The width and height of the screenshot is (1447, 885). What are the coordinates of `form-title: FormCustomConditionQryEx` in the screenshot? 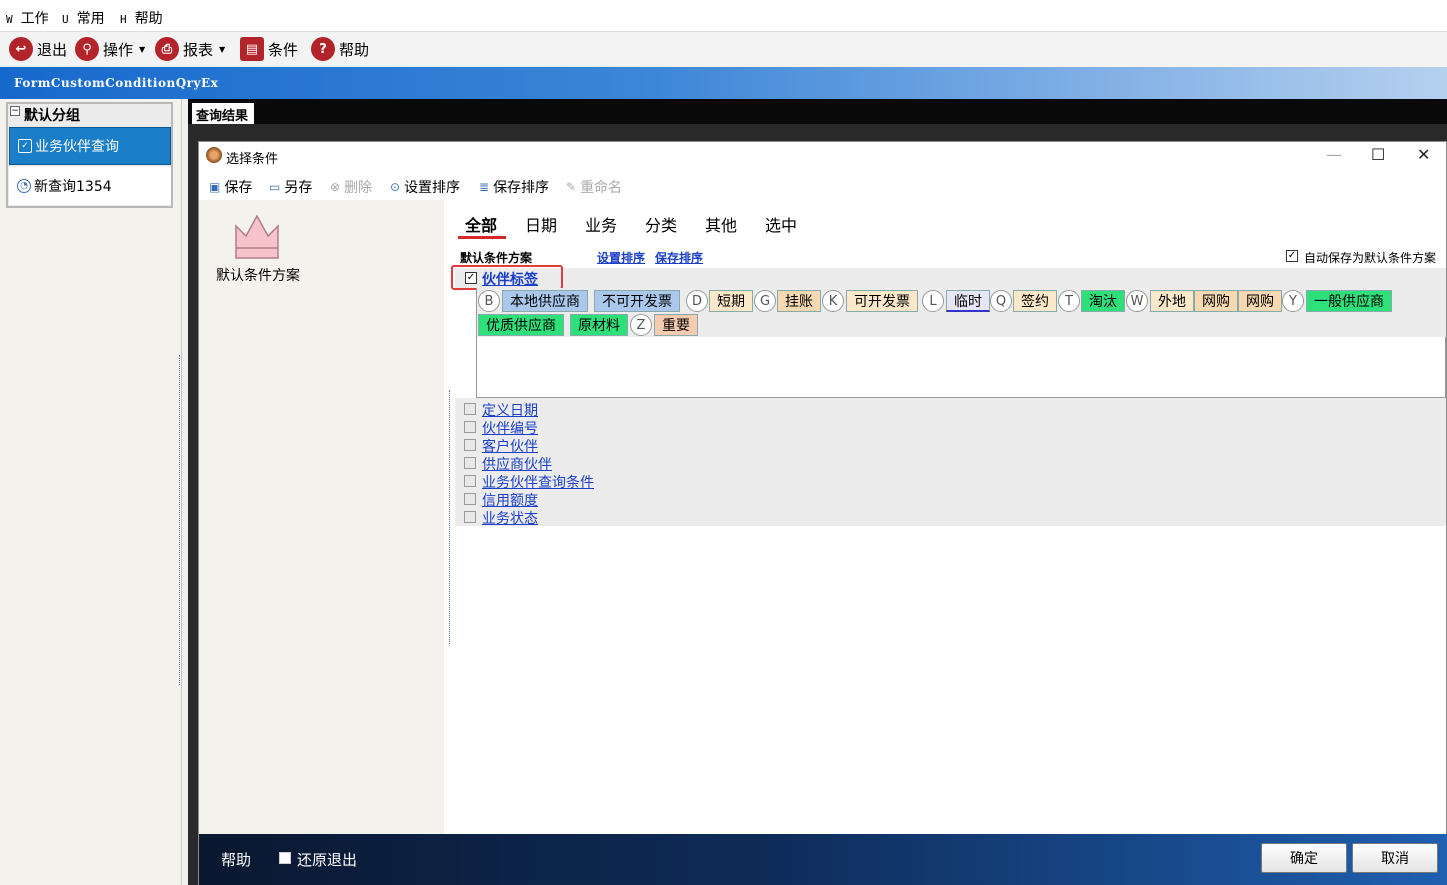 It's located at (116, 83).